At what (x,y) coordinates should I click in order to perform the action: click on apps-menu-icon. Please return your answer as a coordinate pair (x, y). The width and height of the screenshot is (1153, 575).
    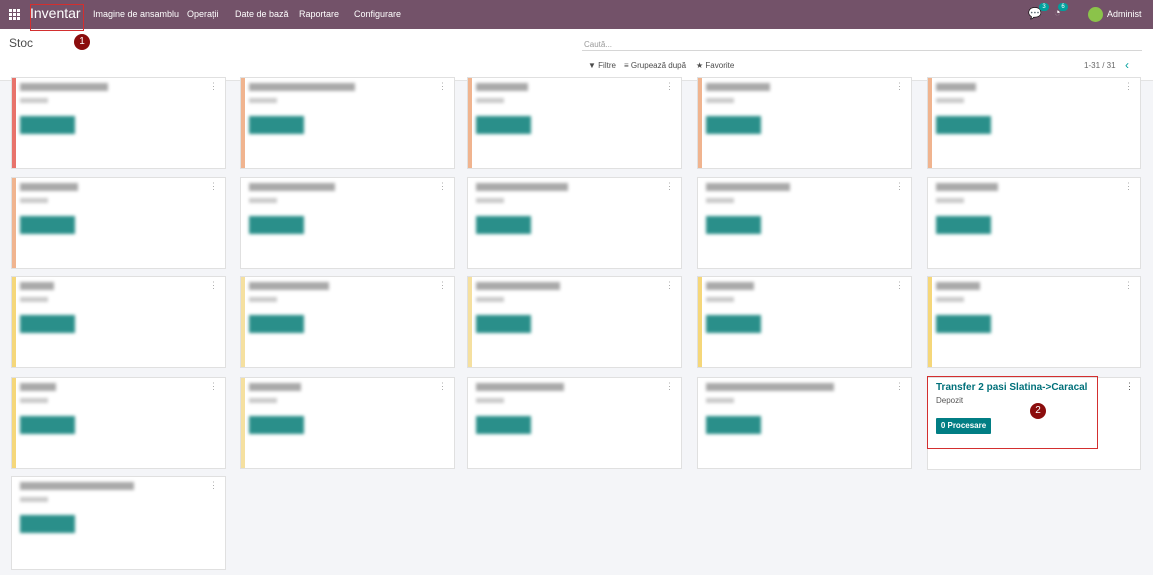
    Looking at the image, I should click on (14, 14).